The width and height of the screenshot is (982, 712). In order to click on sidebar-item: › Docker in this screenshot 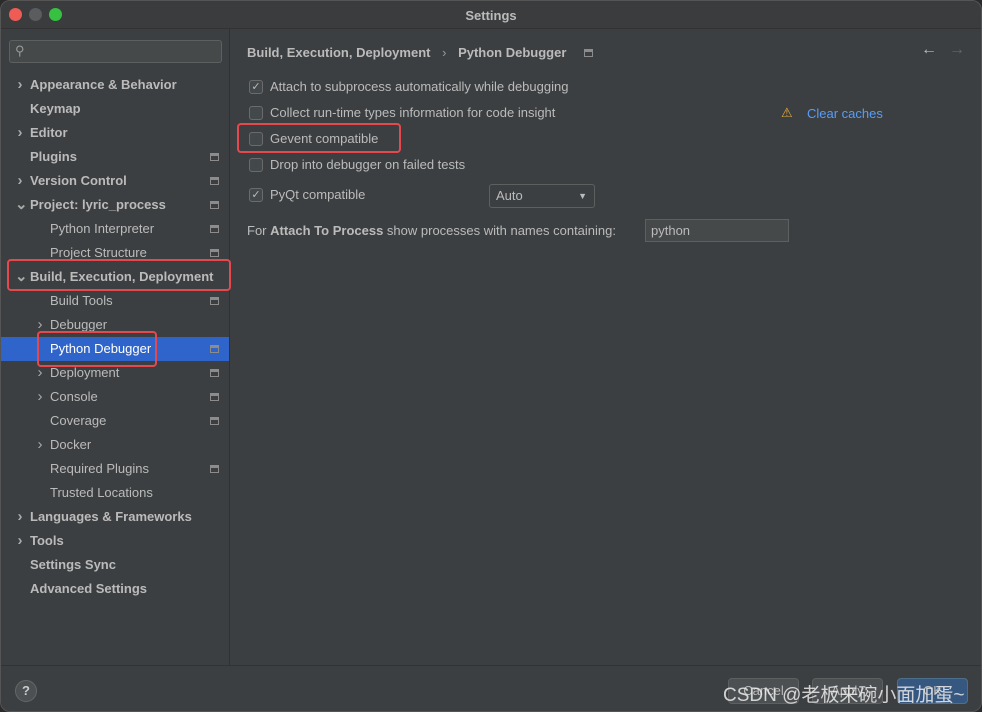, I will do `click(115, 445)`.